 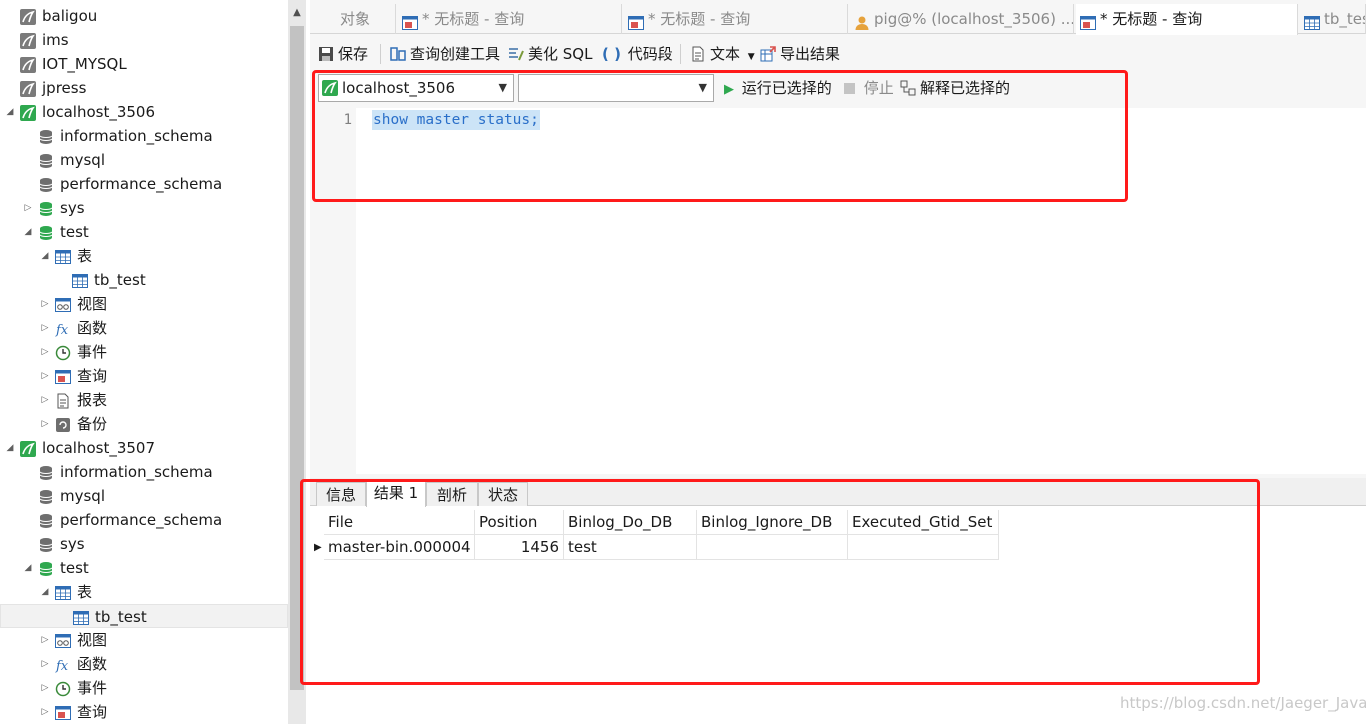 What do you see at coordinates (736, 19) in the screenshot?
I see `tab-2: * 无标题 - 查询` at bounding box center [736, 19].